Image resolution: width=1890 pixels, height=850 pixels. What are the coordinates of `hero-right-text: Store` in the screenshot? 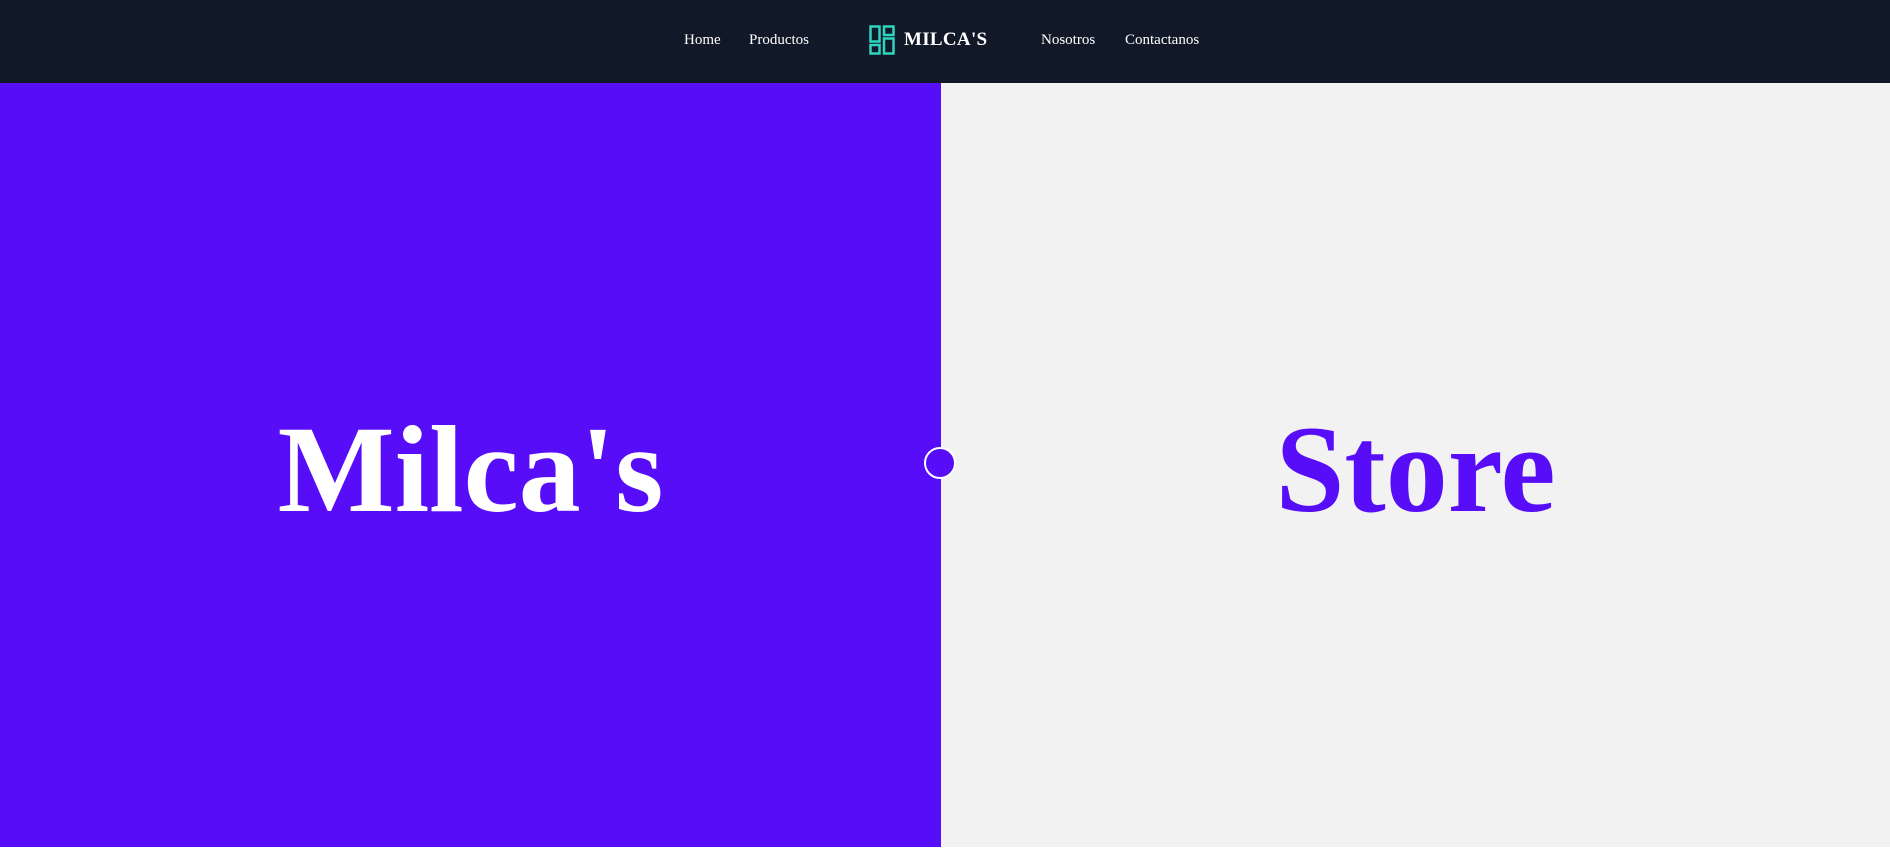 It's located at (1415, 469).